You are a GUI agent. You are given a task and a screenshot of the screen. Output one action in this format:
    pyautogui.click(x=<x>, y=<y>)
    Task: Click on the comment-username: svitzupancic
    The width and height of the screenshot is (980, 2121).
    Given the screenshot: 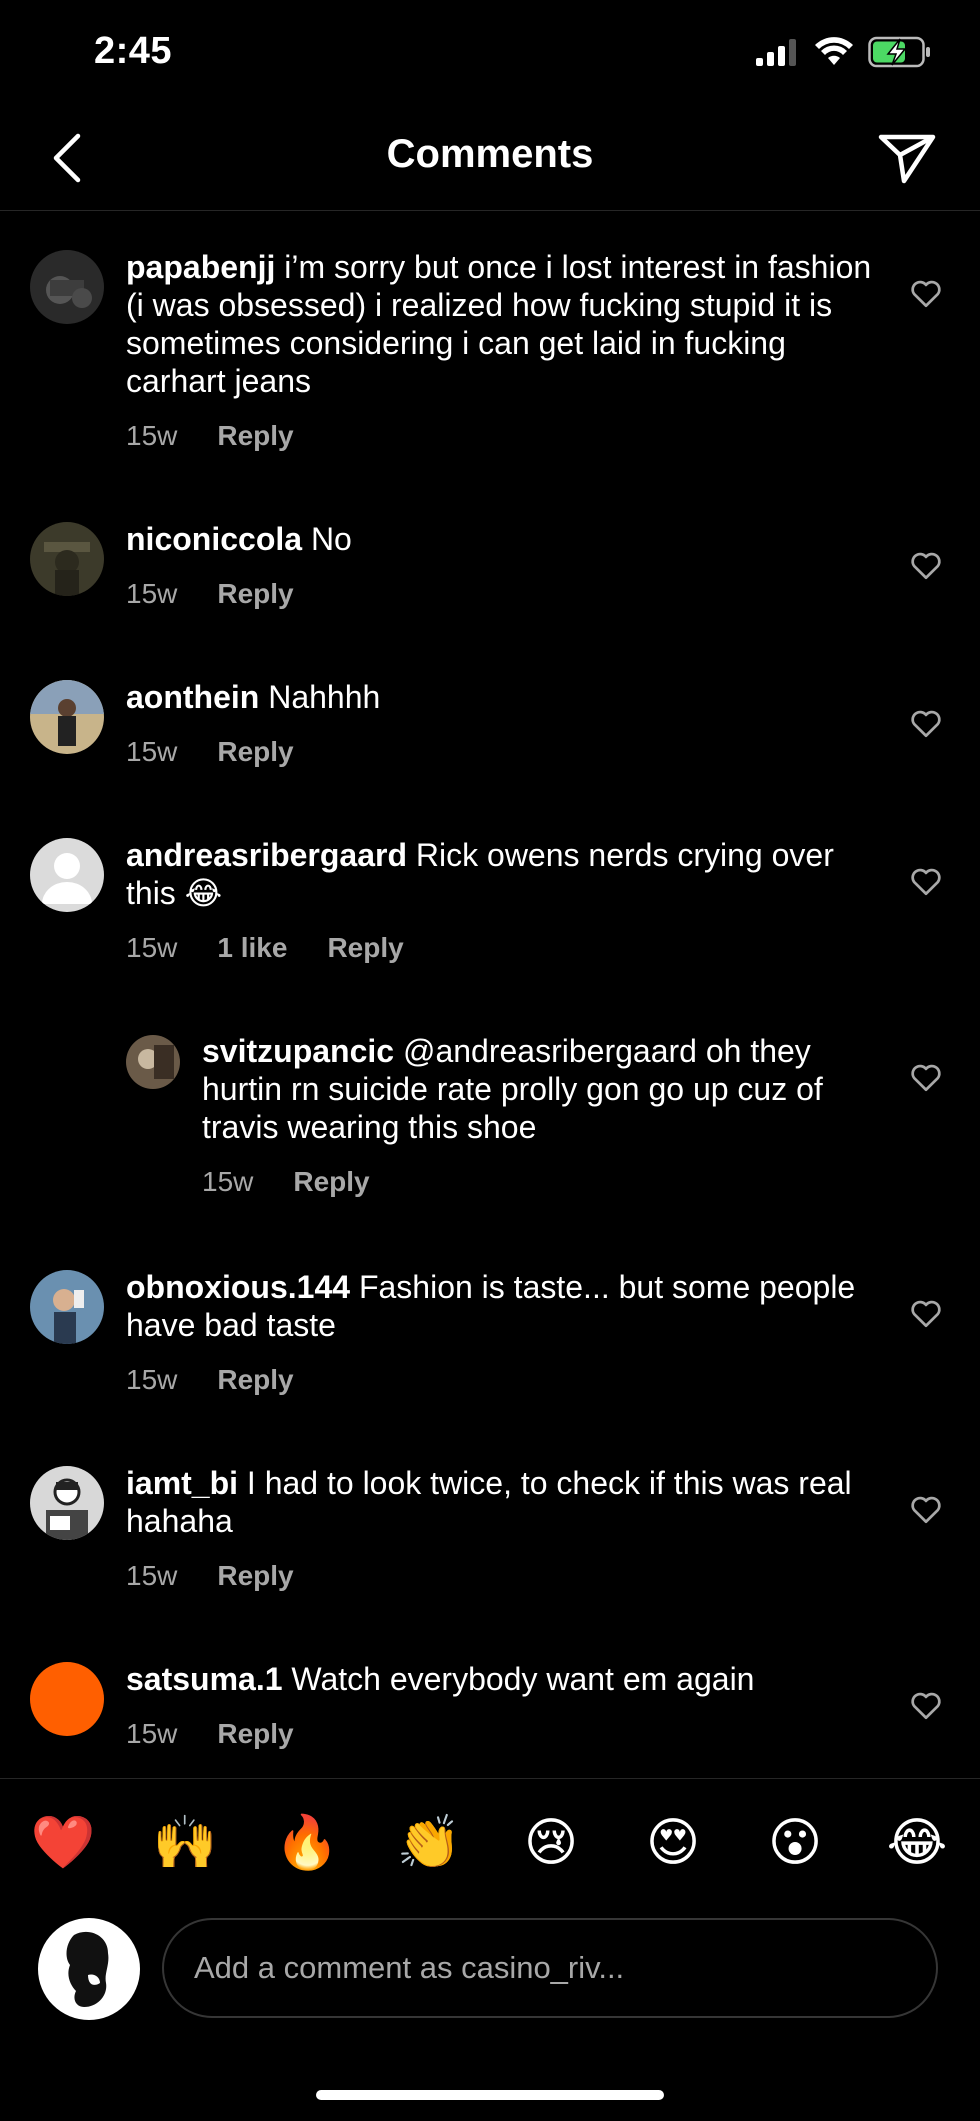 What is the action you would take?
    pyautogui.click(x=298, y=1051)
    